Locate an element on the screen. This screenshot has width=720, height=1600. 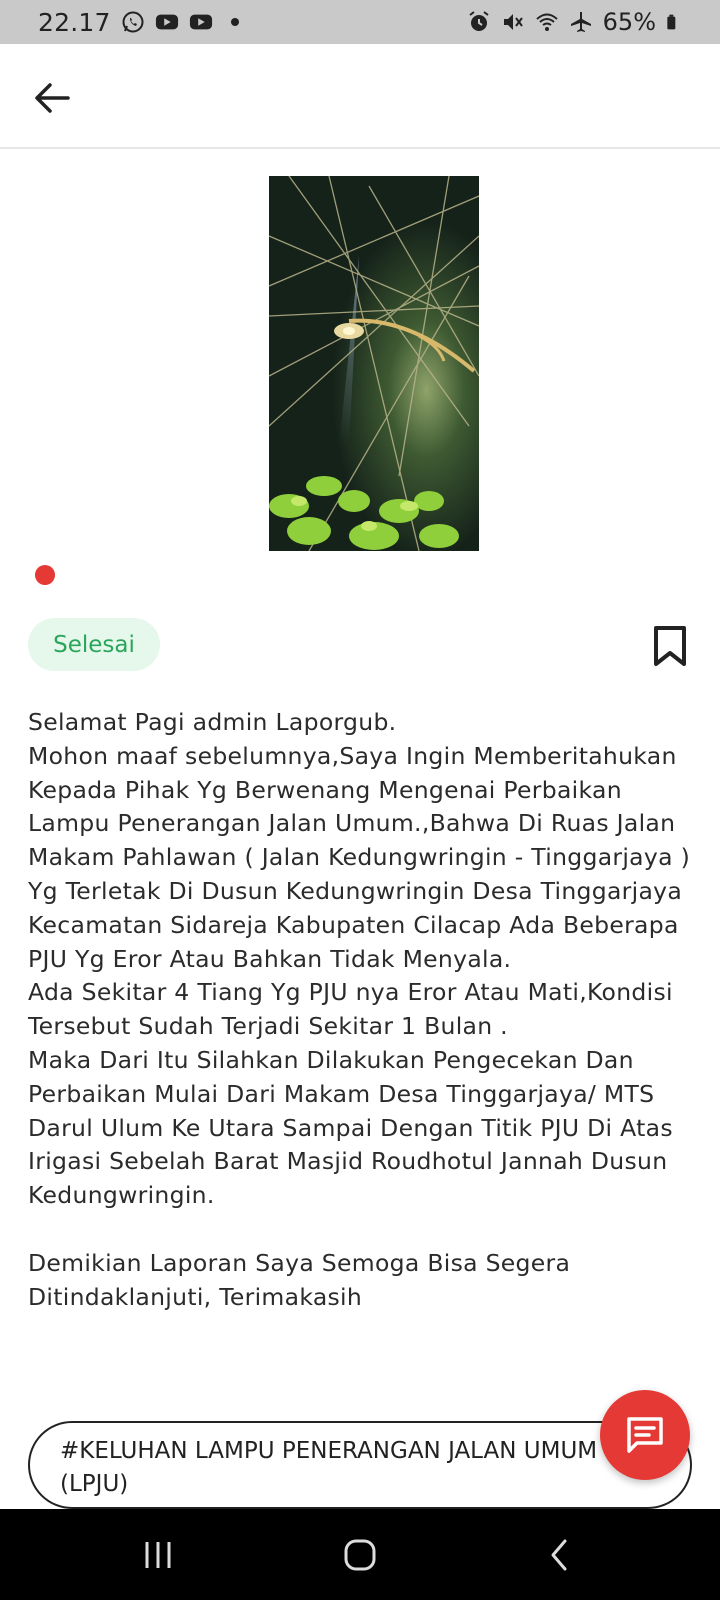
street-lamp-photo is located at coordinates (374, 363).